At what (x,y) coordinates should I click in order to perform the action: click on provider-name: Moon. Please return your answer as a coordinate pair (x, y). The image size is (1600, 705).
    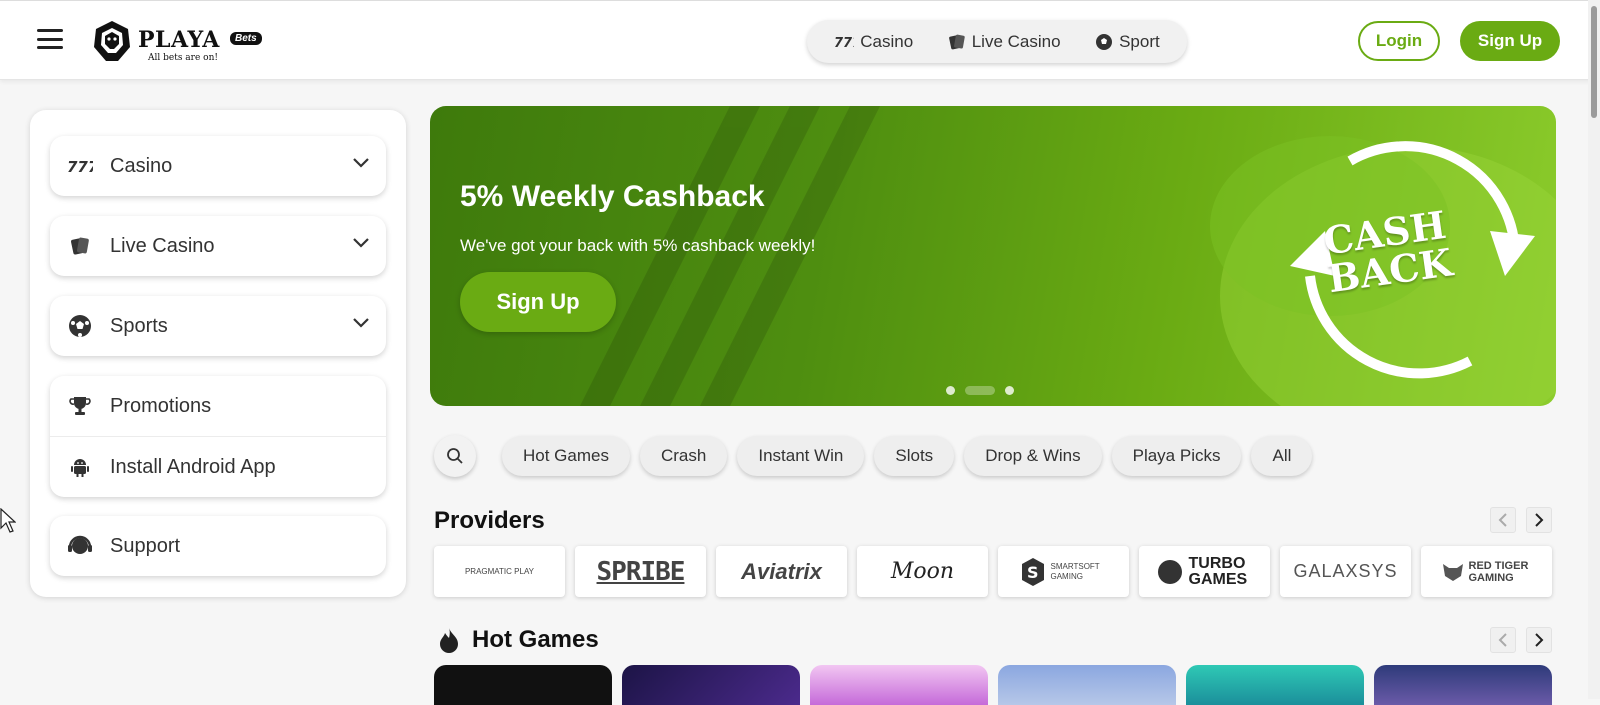
    Looking at the image, I should click on (922, 571).